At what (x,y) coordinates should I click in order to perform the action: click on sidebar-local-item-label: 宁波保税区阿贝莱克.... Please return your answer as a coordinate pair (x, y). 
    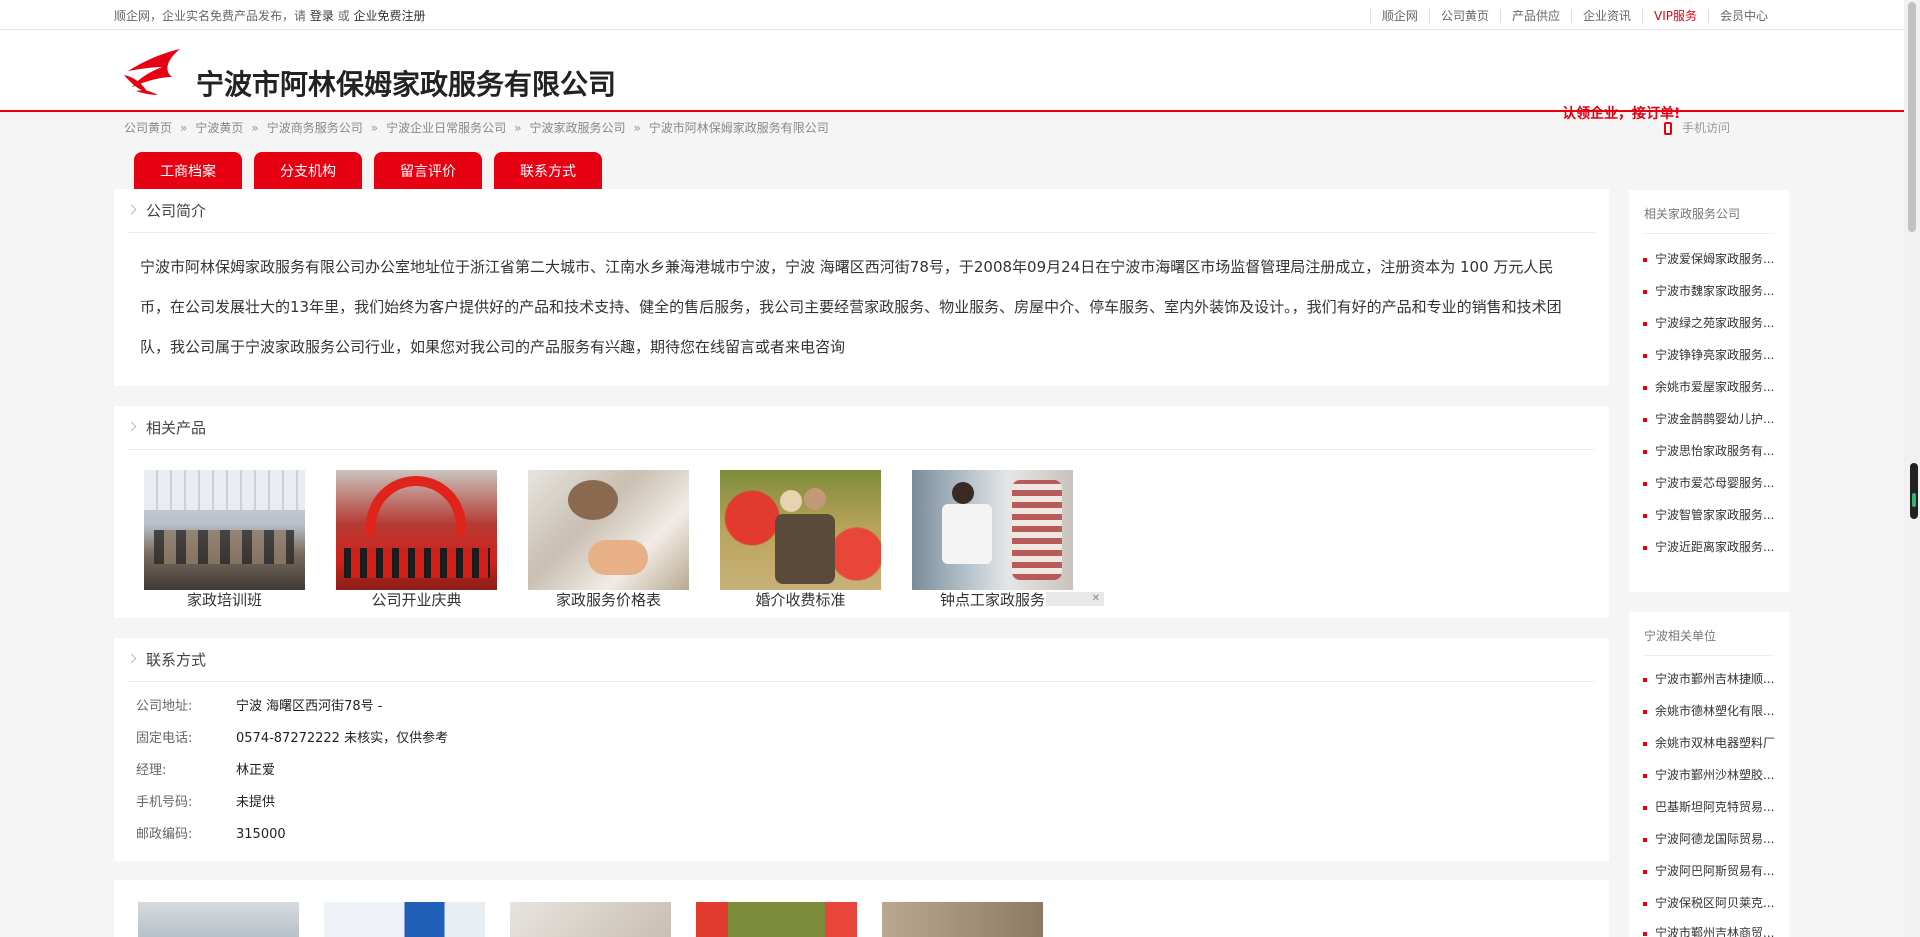
    Looking at the image, I should click on (1714, 903).